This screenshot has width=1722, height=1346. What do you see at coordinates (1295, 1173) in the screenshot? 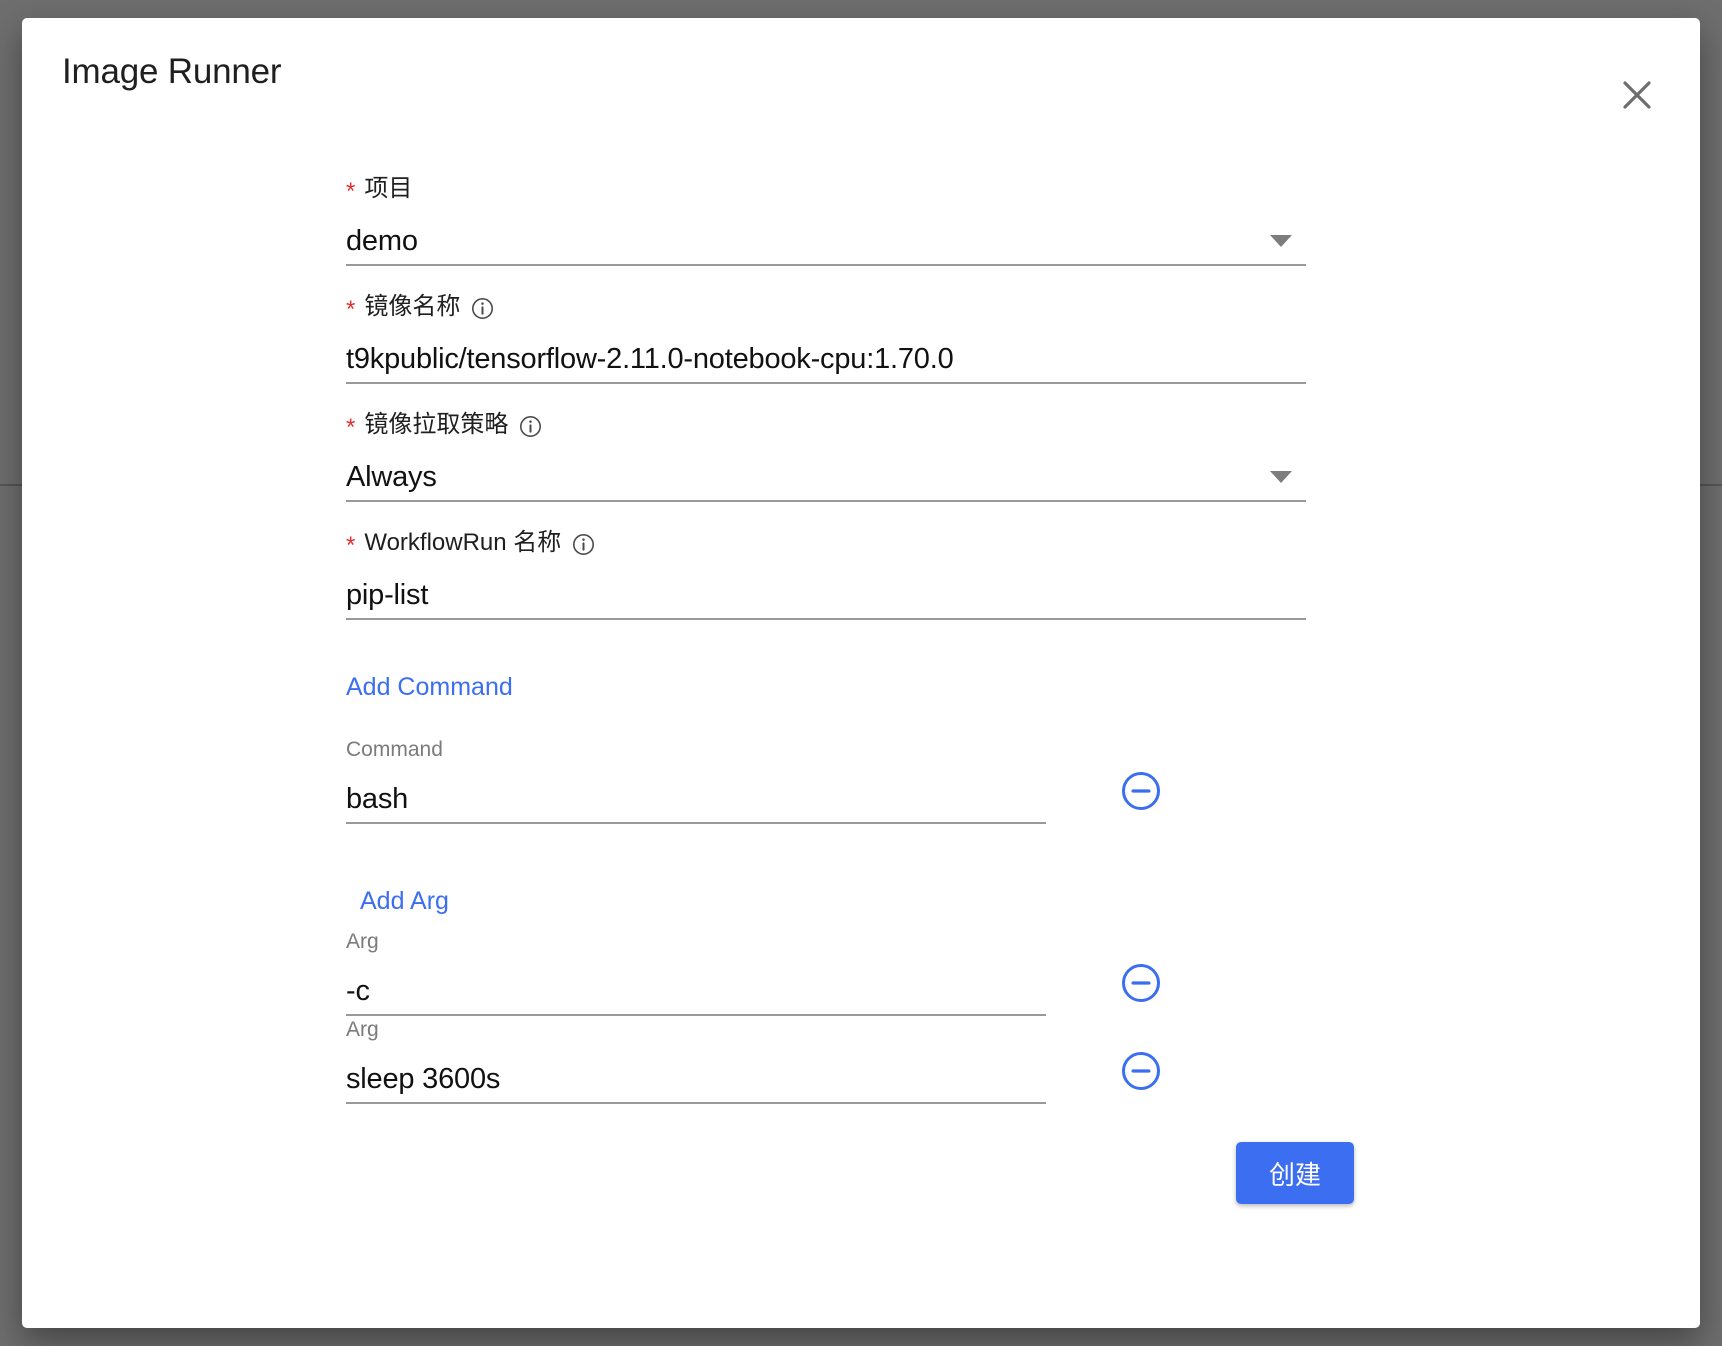
I see `create-button: 创建` at bounding box center [1295, 1173].